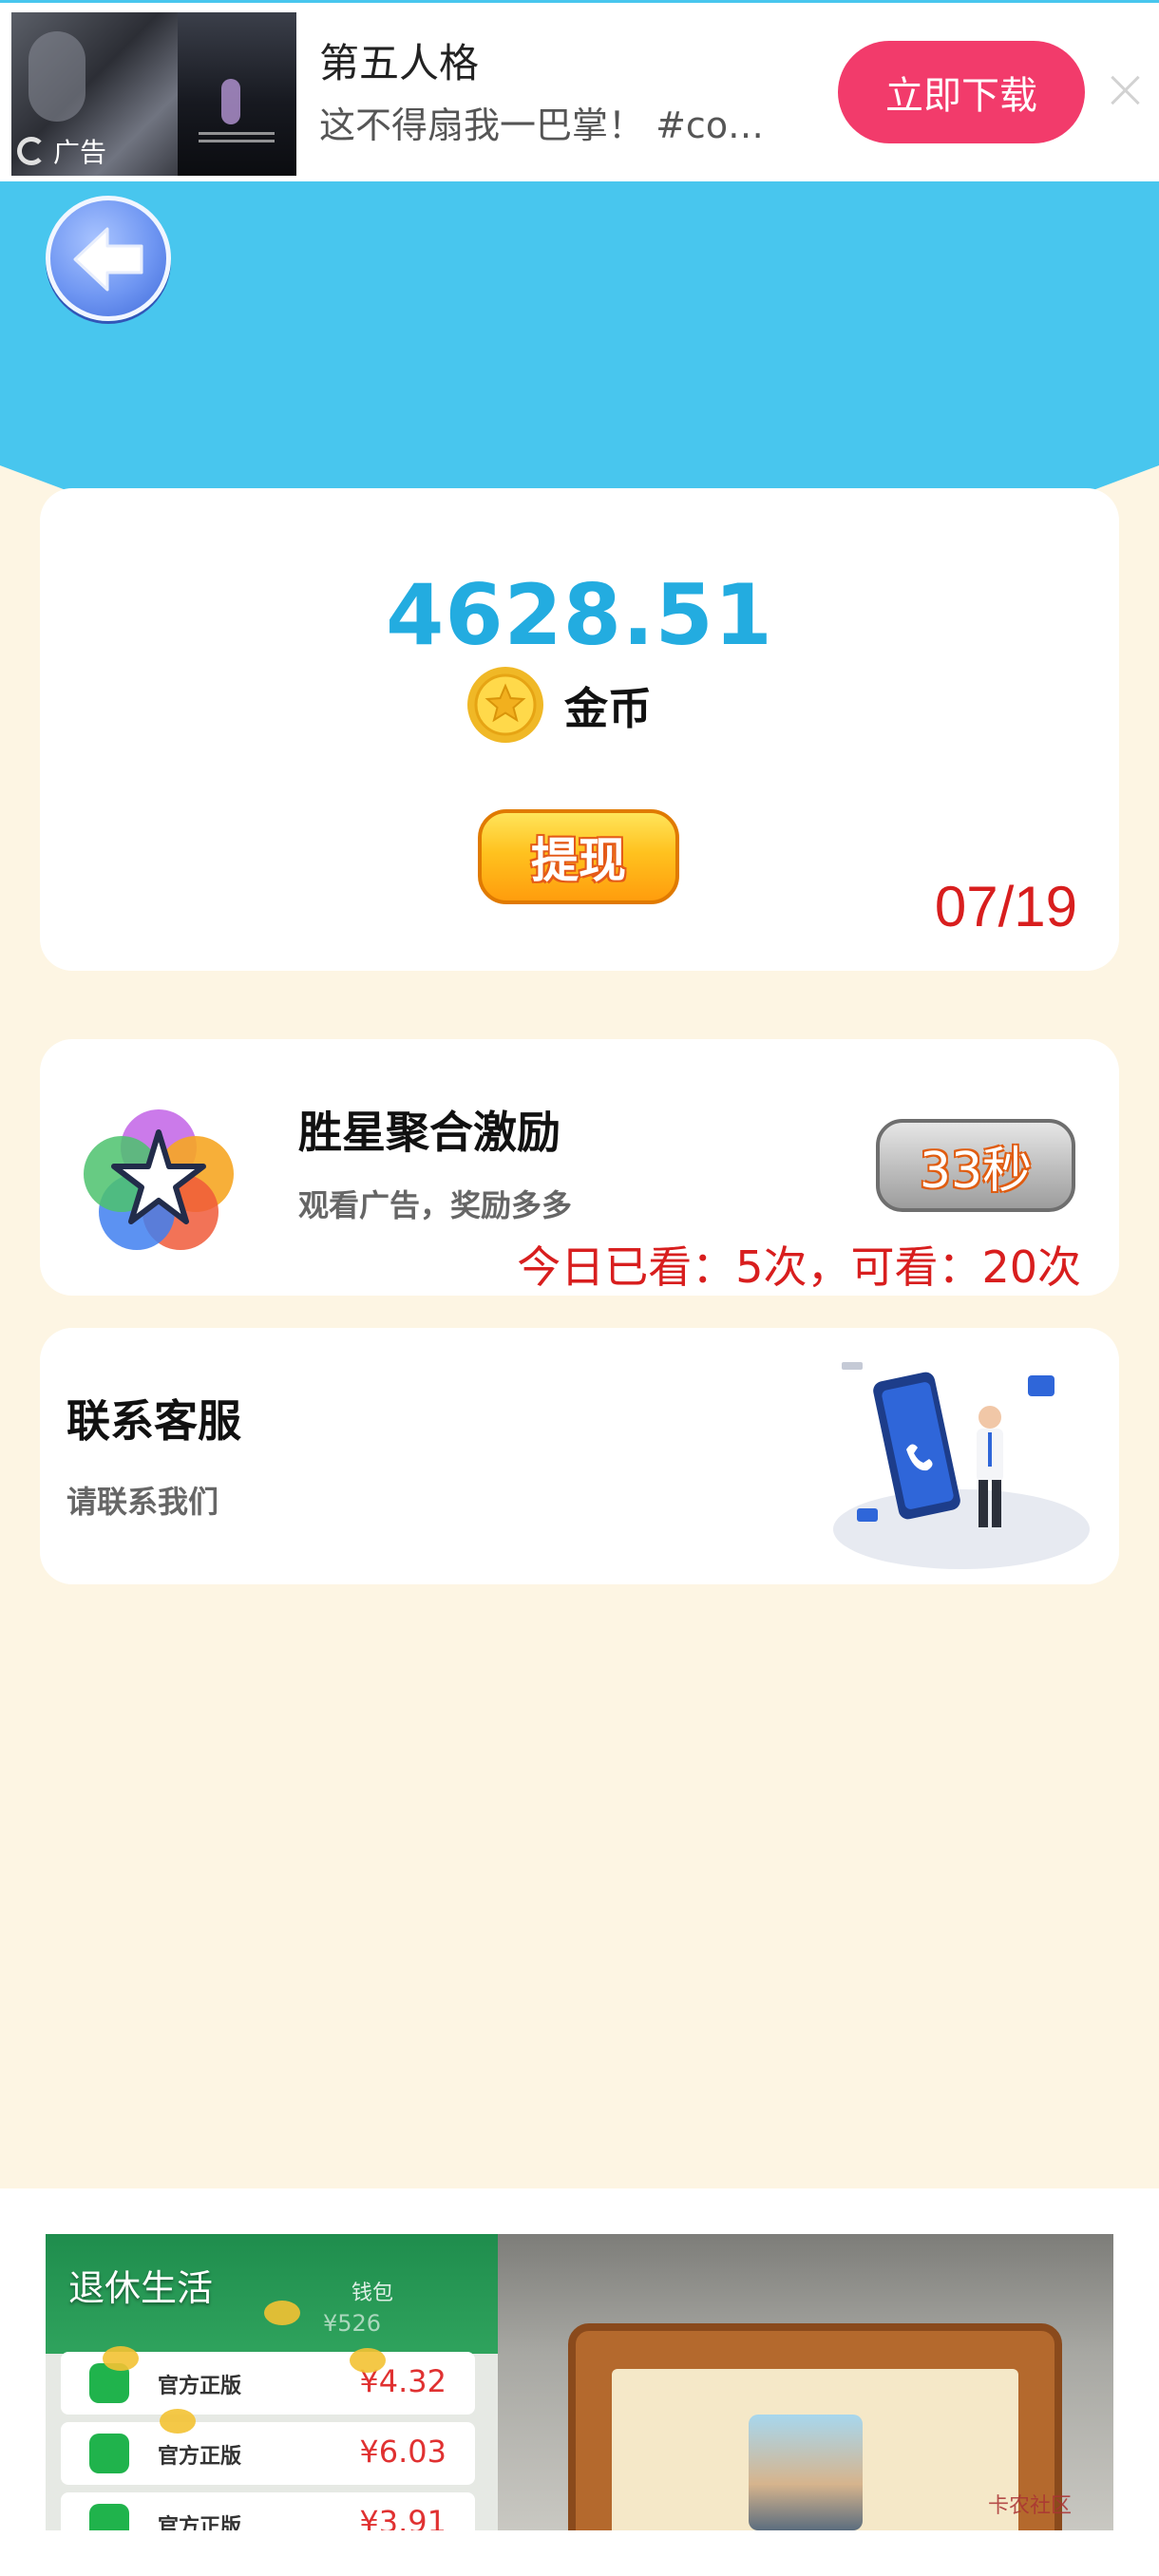 Image resolution: width=1159 pixels, height=2576 pixels. What do you see at coordinates (579, 92) in the screenshot?
I see `ad-banner: 广告 第五人格 这不得扇我一巴掌！ #co… 立即下载` at bounding box center [579, 92].